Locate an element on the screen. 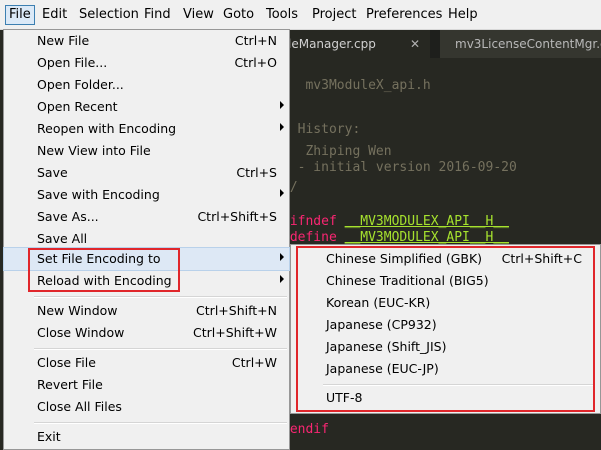  menu-item-close-all-files: Close All Files is located at coordinates (146, 407).